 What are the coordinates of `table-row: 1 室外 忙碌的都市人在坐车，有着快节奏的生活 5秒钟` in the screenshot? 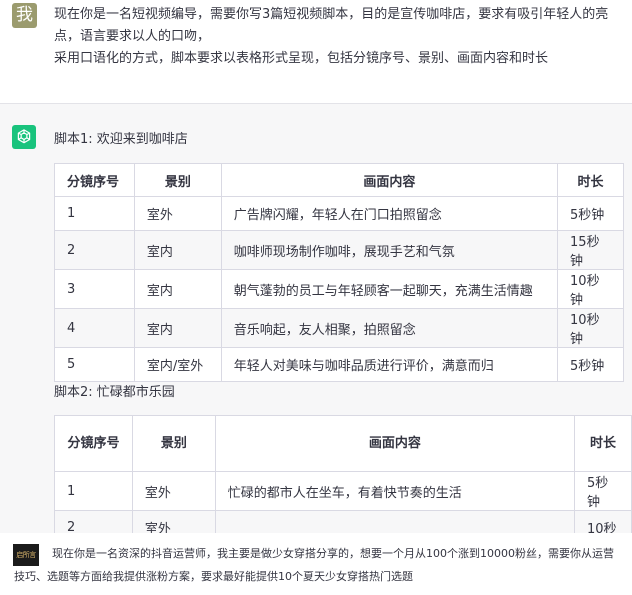 It's located at (343, 491).